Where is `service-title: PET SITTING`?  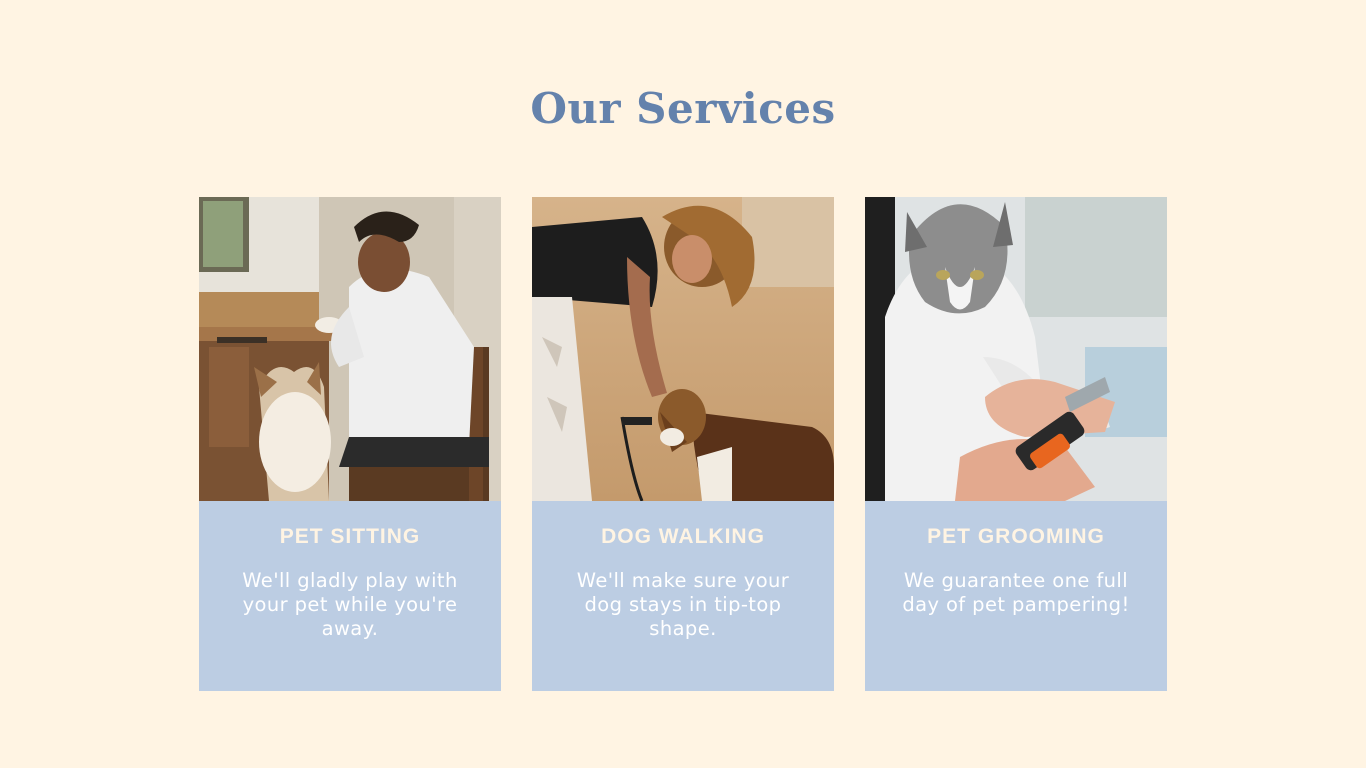 service-title: PET SITTING is located at coordinates (350, 536).